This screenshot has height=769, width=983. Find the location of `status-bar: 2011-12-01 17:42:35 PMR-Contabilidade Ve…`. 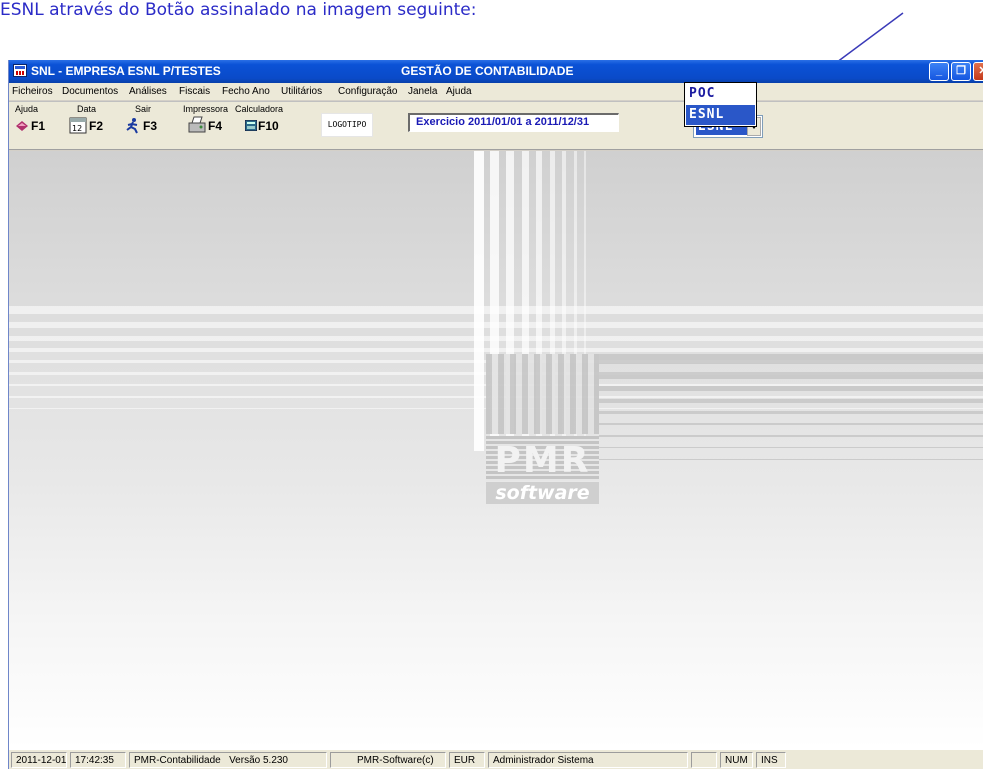

status-bar: 2011-12-01 17:42:35 PMR-Contabilidade Ve… is located at coordinates (496, 759).